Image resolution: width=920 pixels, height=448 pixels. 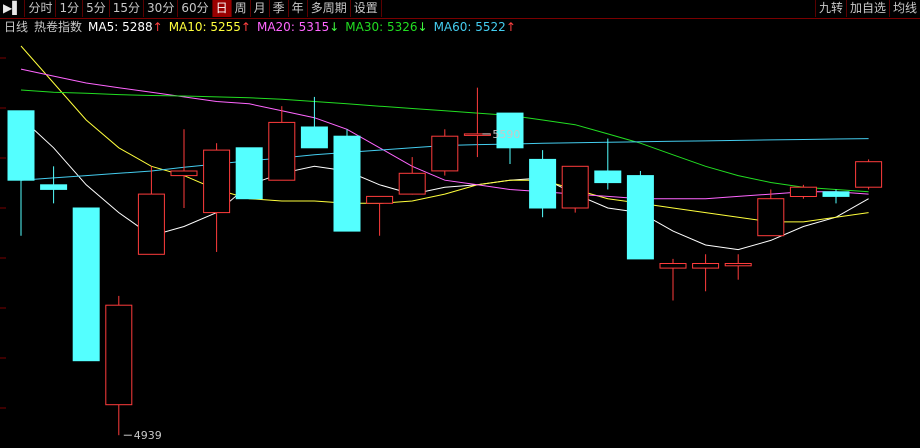 What do you see at coordinates (127, 8) in the screenshot?
I see `tab-period-4: 15分` at bounding box center [127, 8].